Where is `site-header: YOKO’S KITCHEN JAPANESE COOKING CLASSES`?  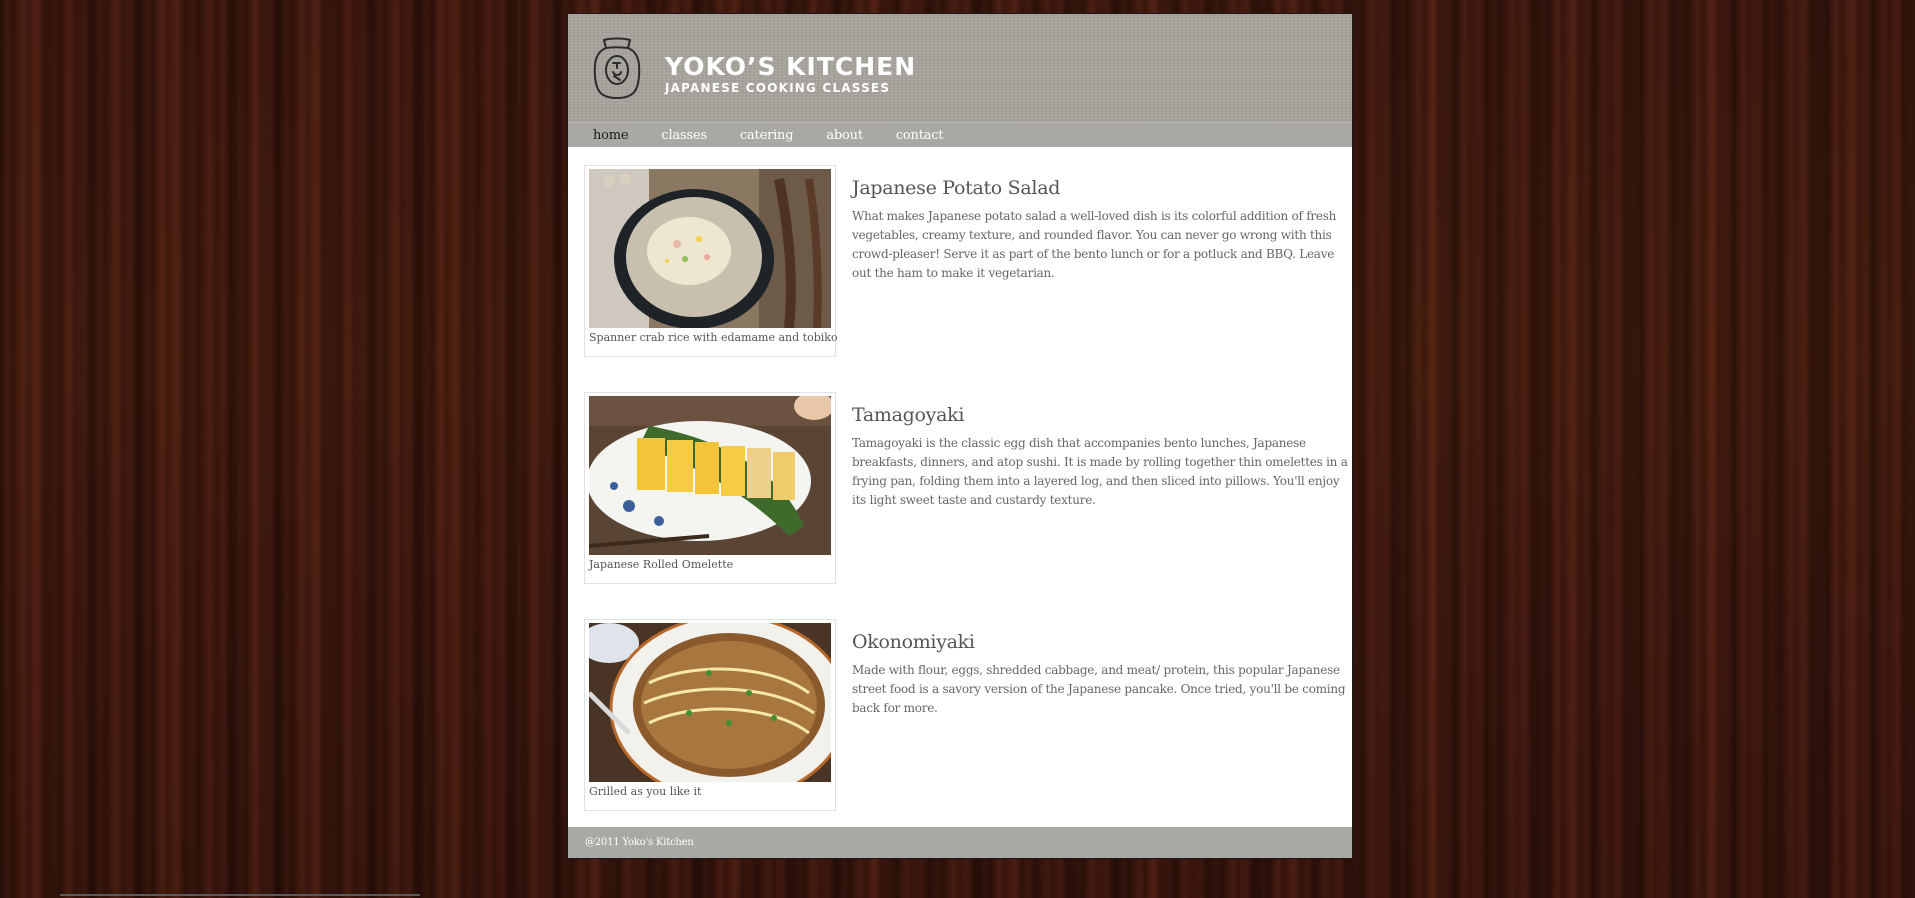 site-header: YOKO’S KITCHEN JAPANESE COOKING CLASSES is located at coordinates (960, 68).